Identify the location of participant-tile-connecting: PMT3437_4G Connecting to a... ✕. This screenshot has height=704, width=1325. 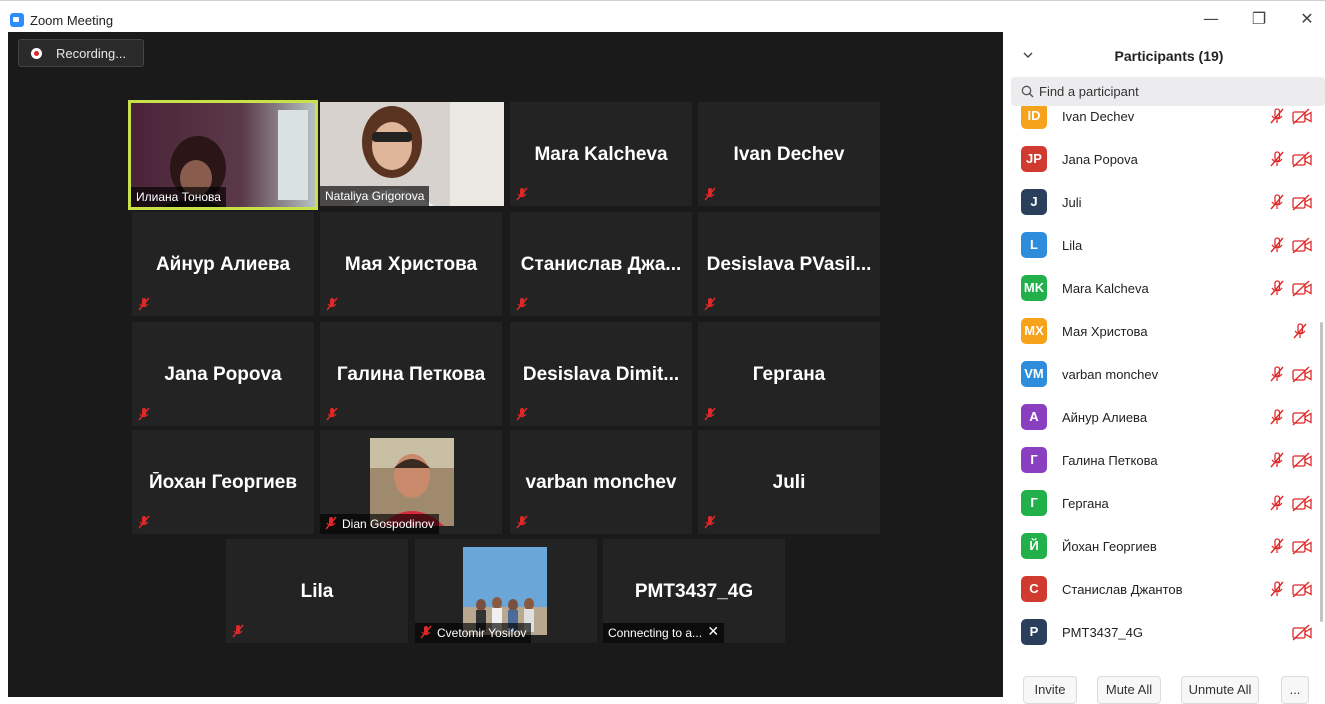
(694, 591).